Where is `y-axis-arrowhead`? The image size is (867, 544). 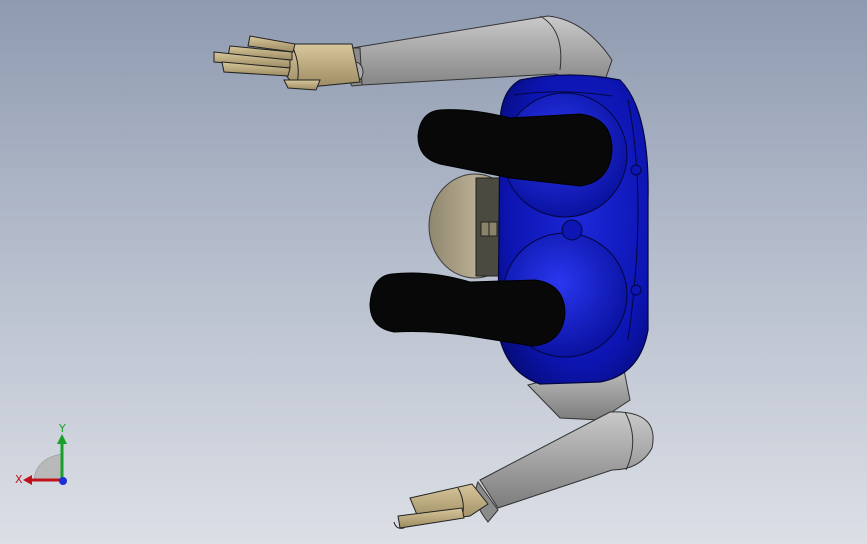
y-axis-arrowhead is located at coordinates (62, 439).